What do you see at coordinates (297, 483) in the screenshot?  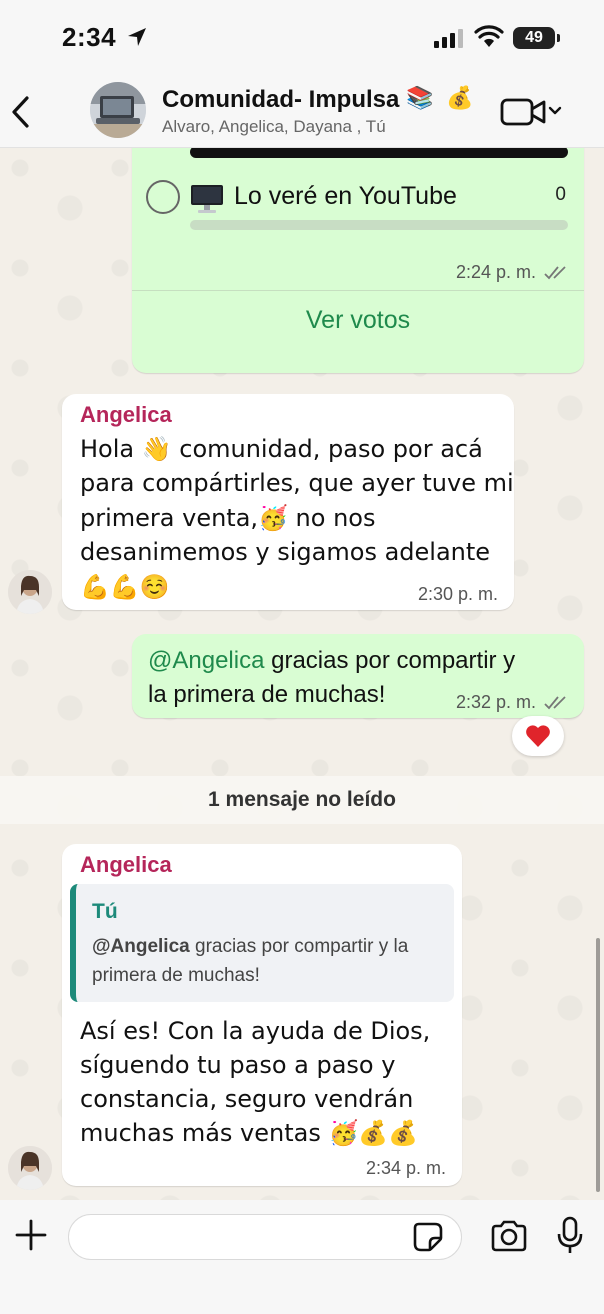 I see `message-line: para compártirles, que ayer tuve mi` at bounding box center [297, 483].